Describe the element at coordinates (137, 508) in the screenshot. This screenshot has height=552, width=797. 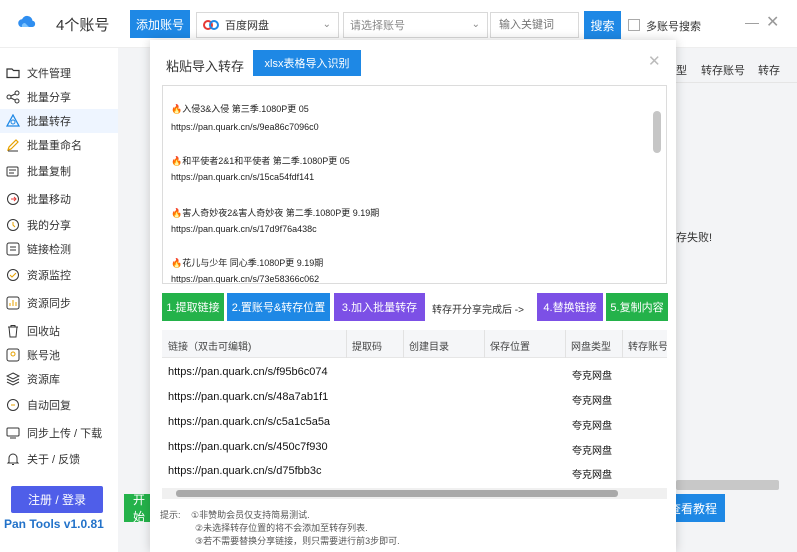
I see `bg-start-button: 开始` at that location.